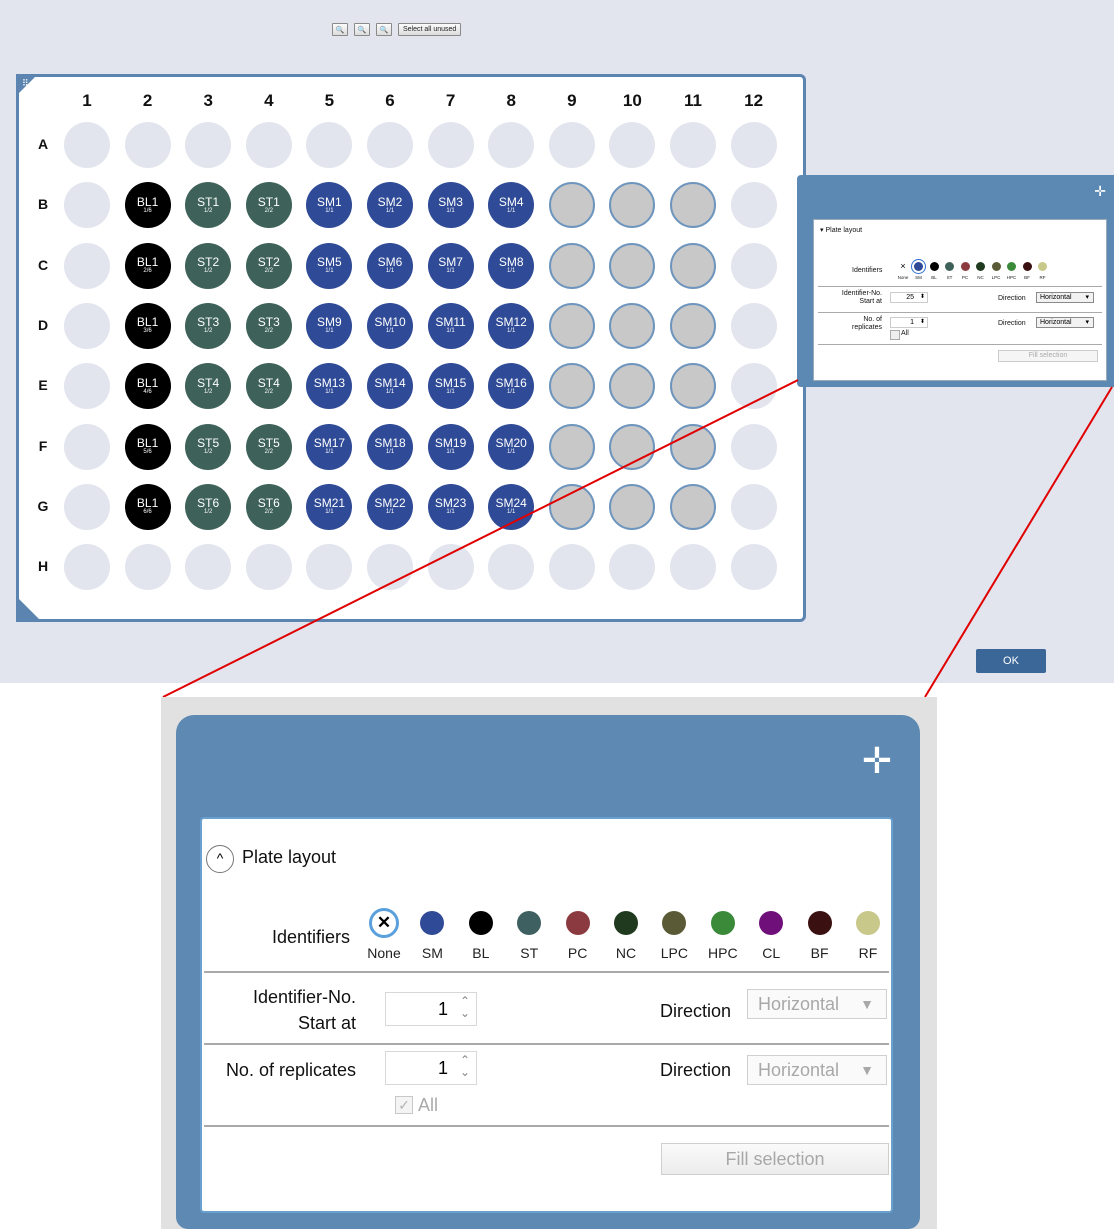 The height and width of the screenshot is (1229, 1114). What do you see at coordinates (632, 205) in the screenshot?
I see `well-B10` at bounding box center [632, 205].